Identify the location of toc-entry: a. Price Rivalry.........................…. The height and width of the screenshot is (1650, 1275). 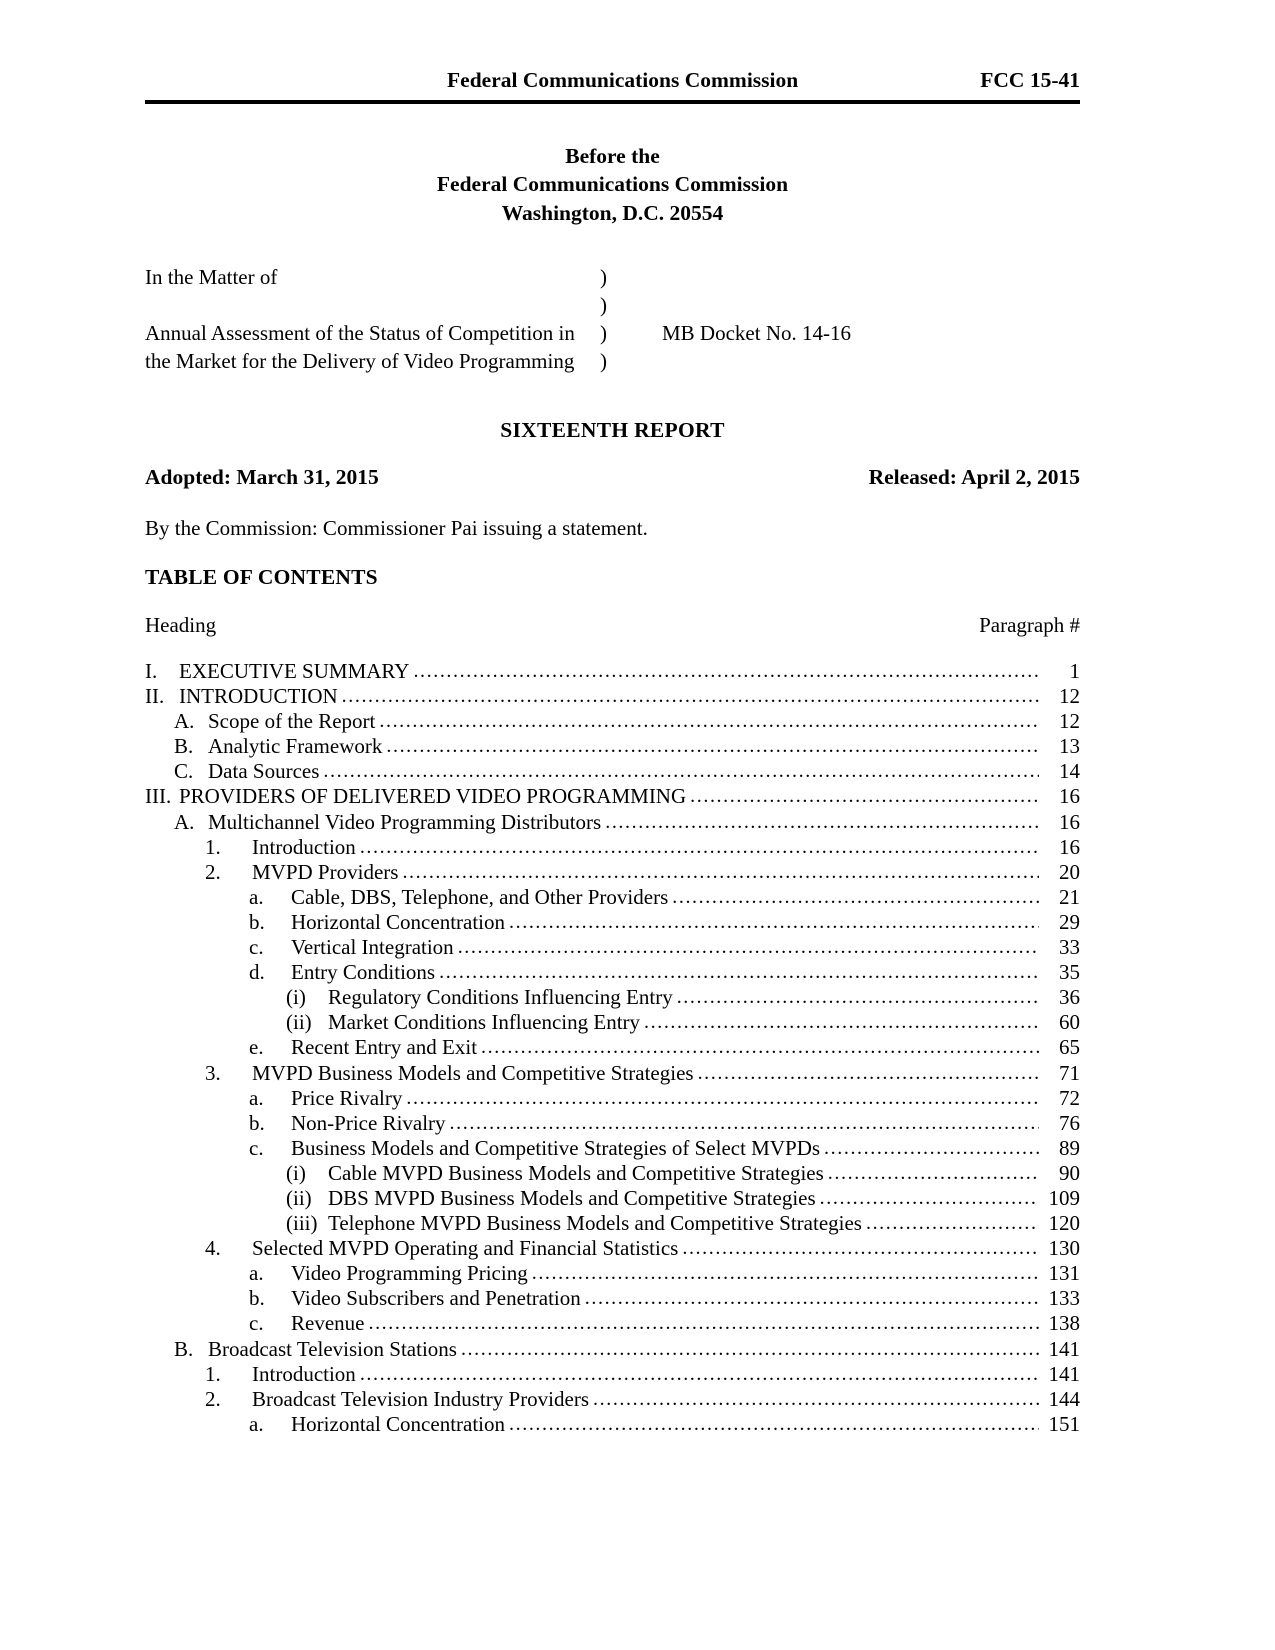
(612, 1098).